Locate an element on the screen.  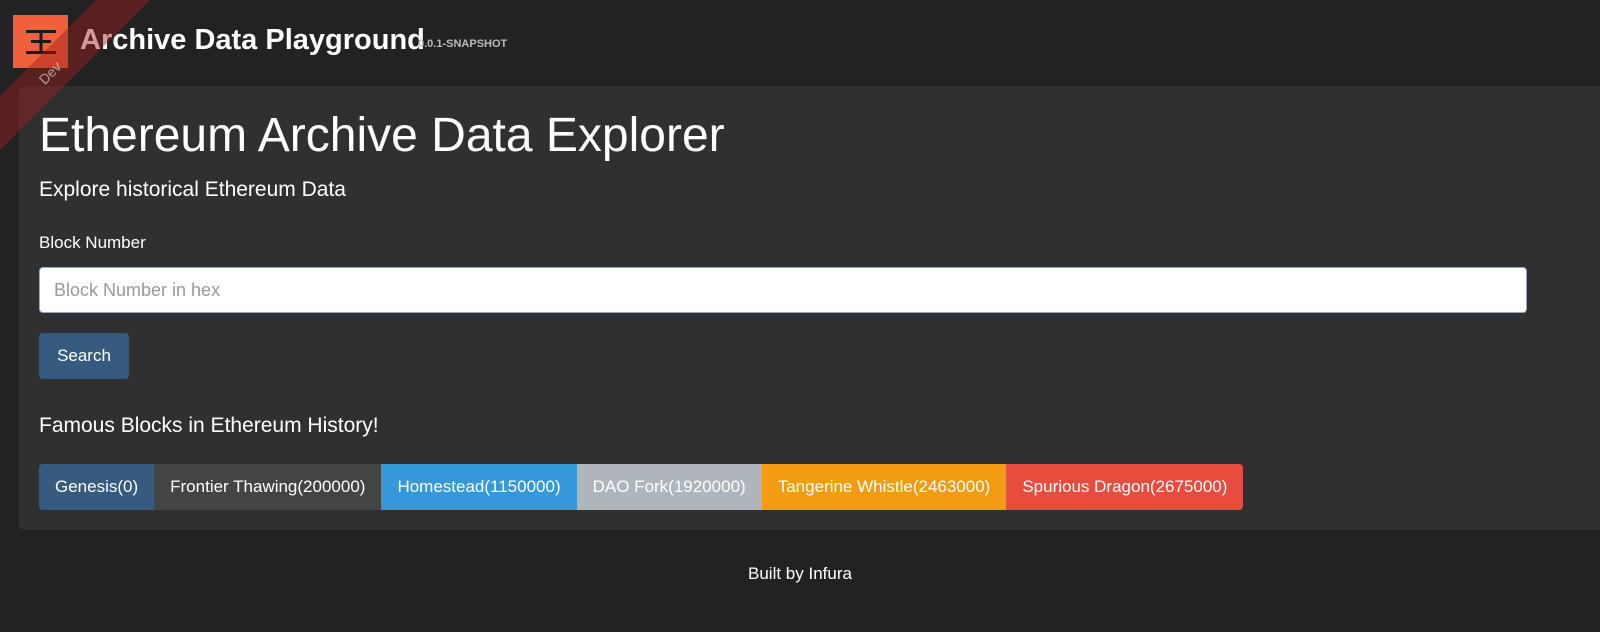
famous-block-dao-fork: DAO Fork(1920000) is located at coordinates (669, 487).